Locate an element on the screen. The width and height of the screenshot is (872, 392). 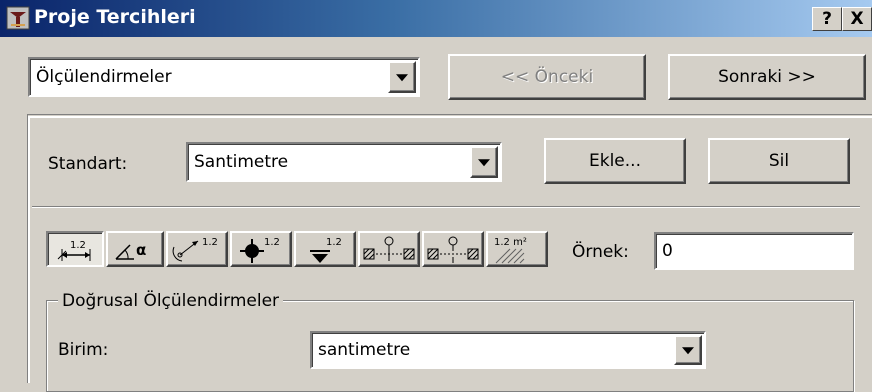
help-button: ? is located at coordinates (827, 19).